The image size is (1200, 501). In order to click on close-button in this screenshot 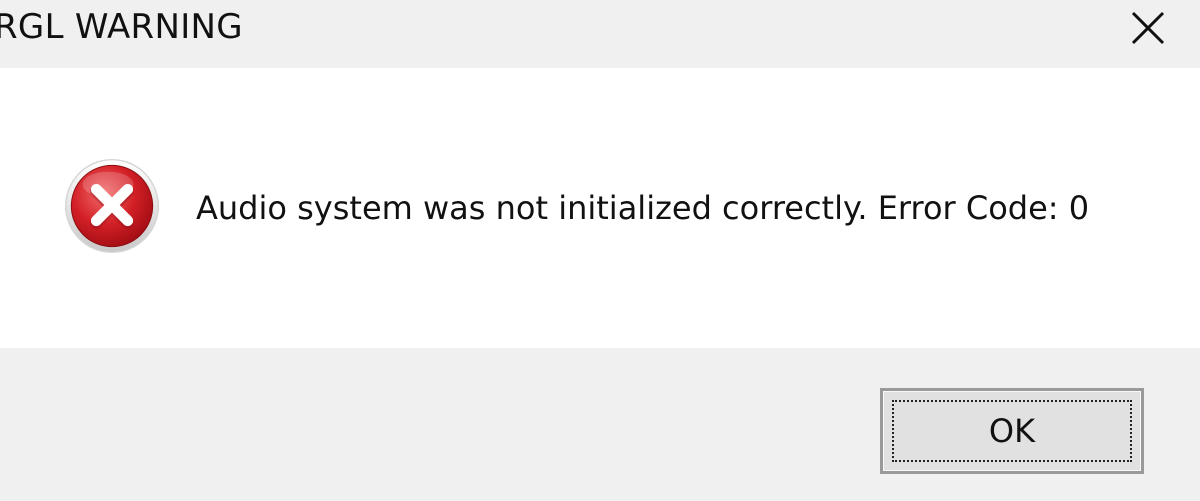, I will do `click(1148, 28)`.